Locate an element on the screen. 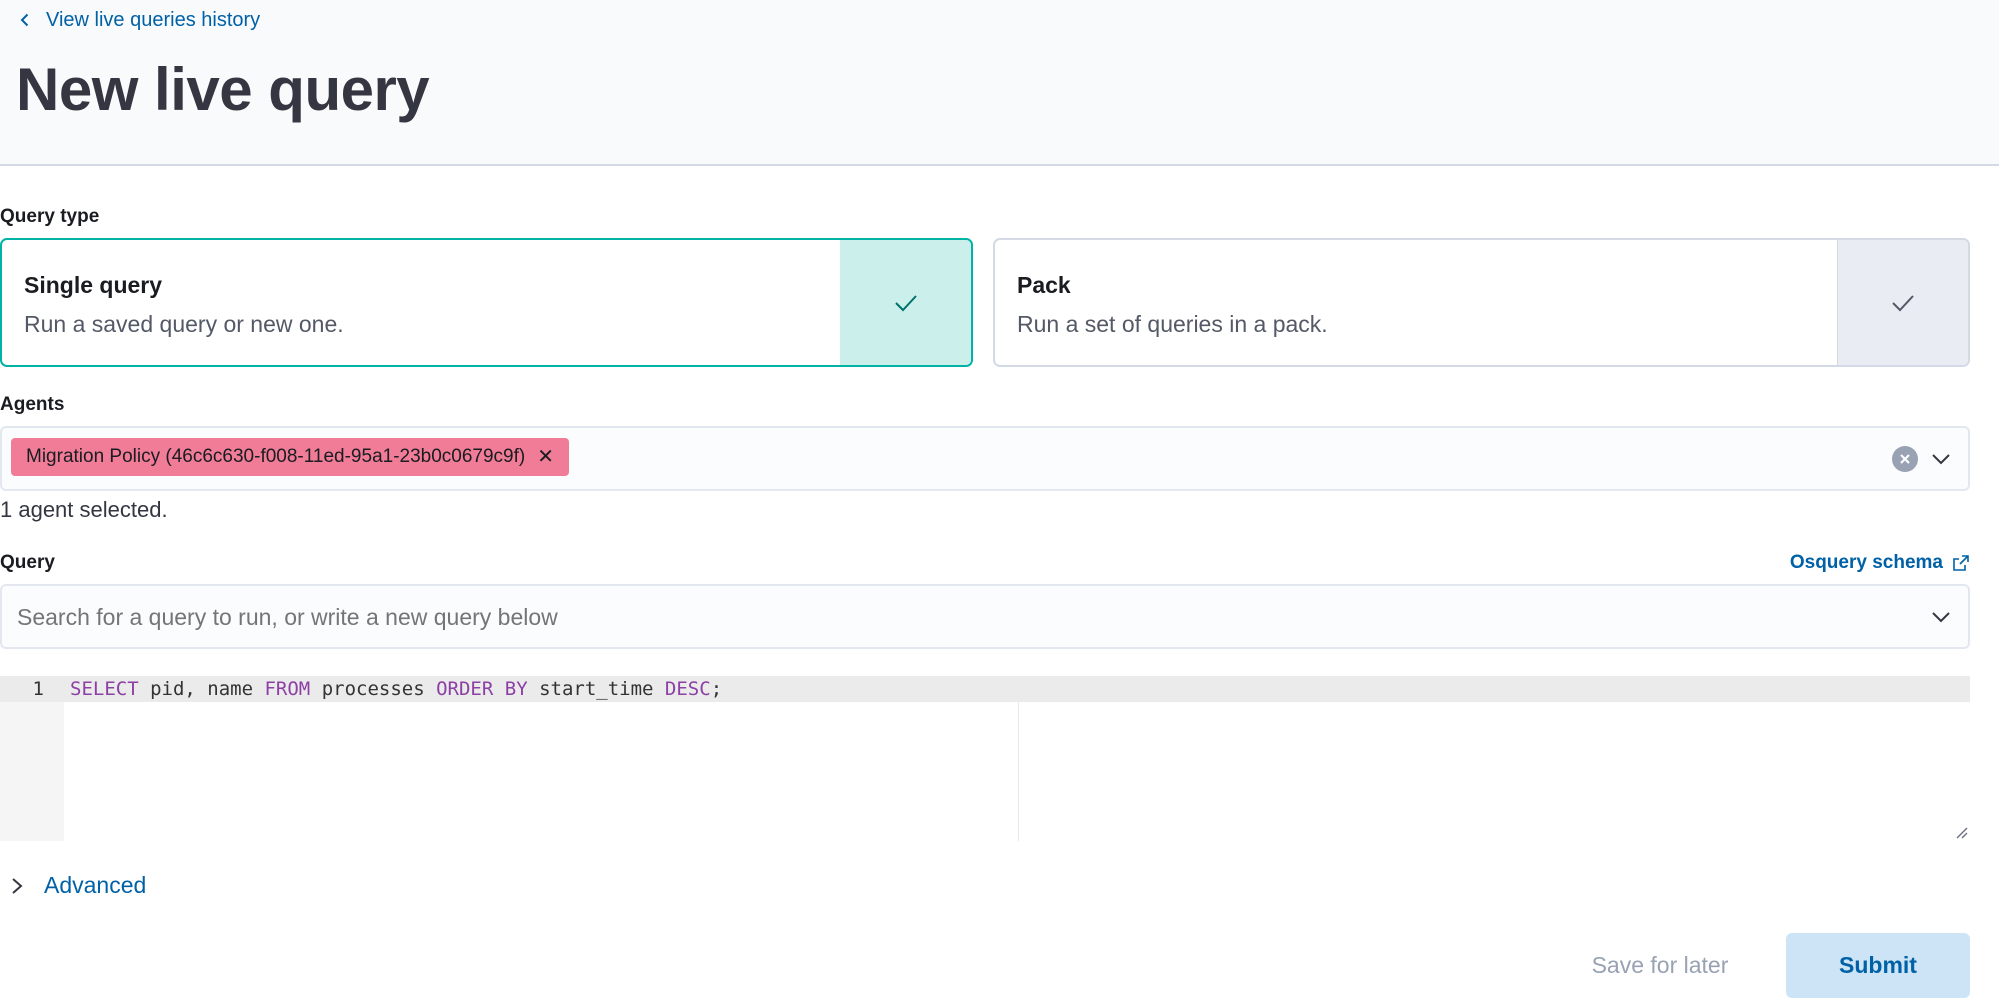  line-number: 1 is located at coordinates (38, 689).